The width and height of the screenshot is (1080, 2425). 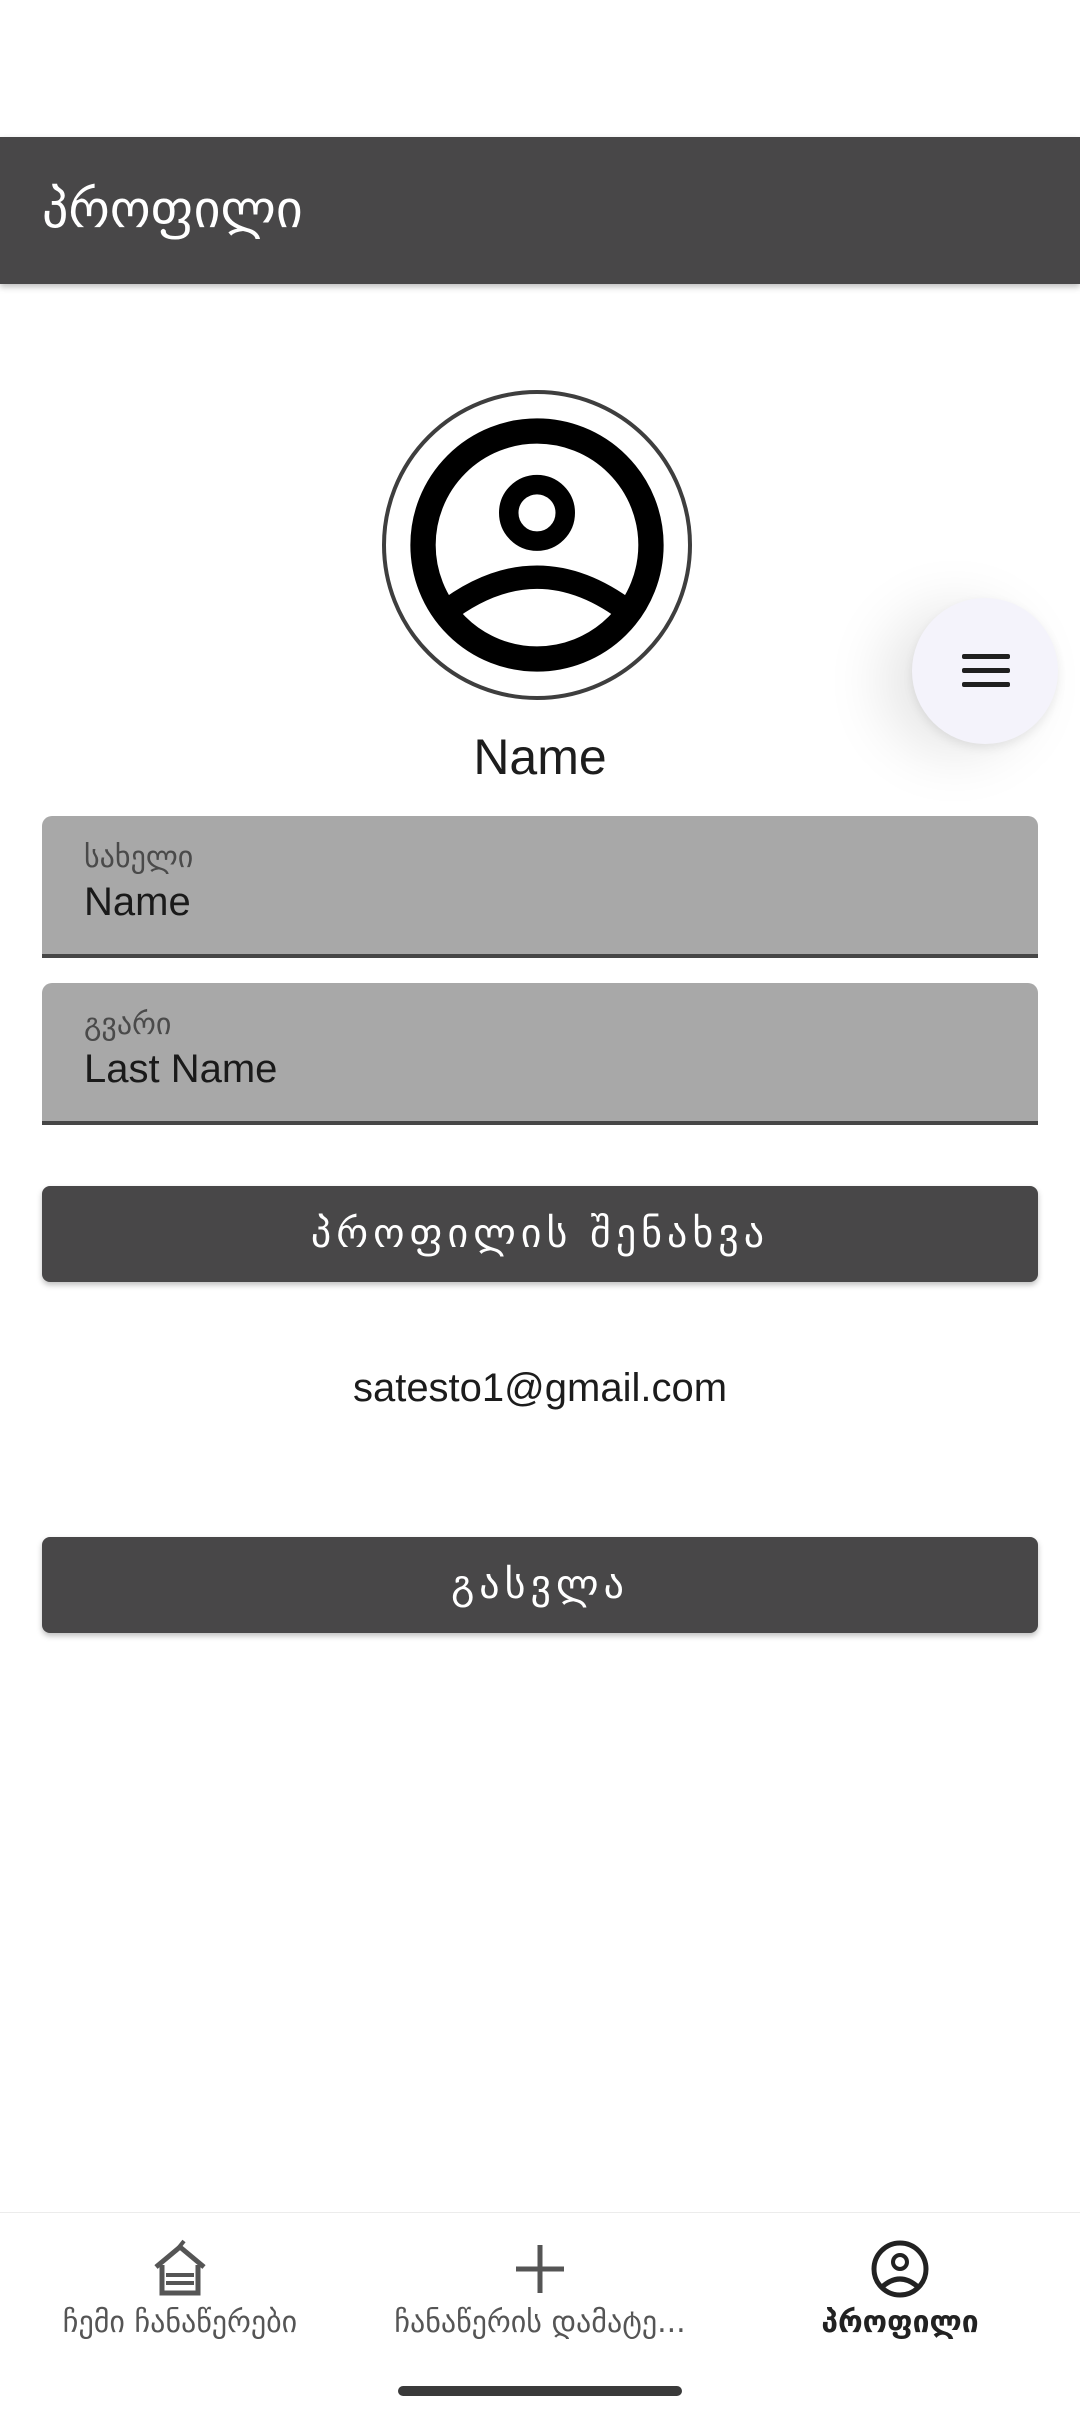 I want to click on nav-label-my-notes: ჩემი ჩანაწერები, so click(x=180, y=2322).